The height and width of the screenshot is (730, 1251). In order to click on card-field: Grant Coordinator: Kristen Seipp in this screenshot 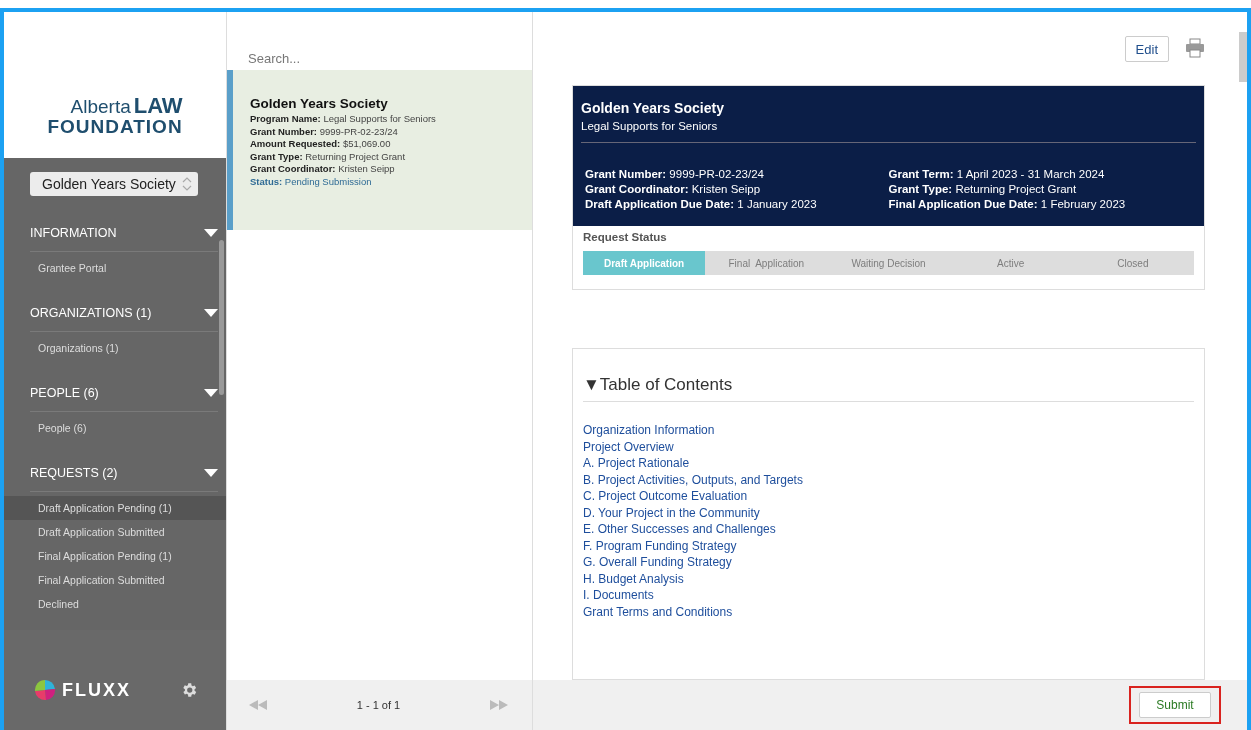, I will do `click(386, 169)`.